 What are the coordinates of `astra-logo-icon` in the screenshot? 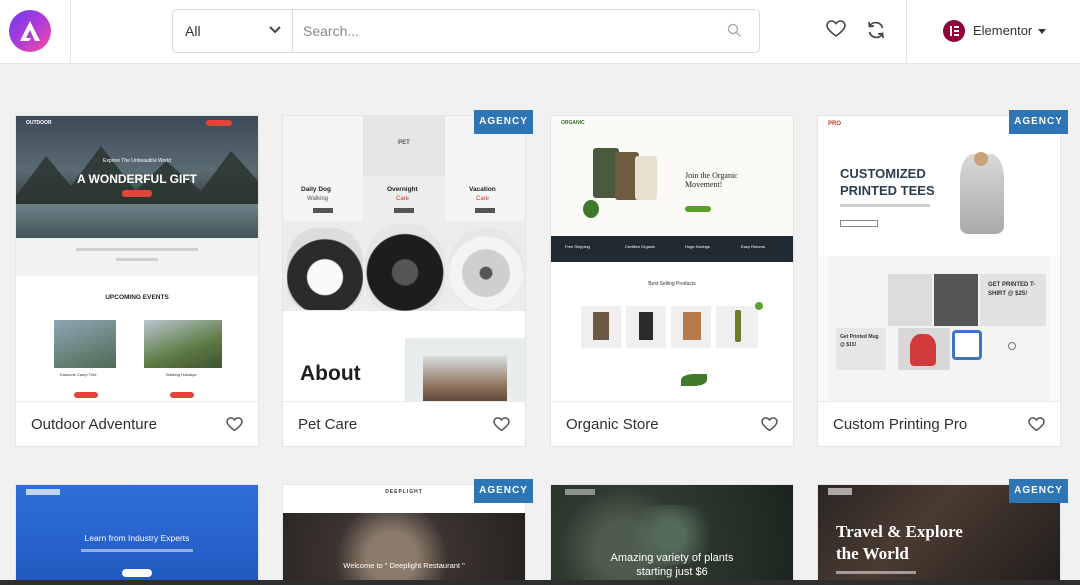 It's located at (30, 31).